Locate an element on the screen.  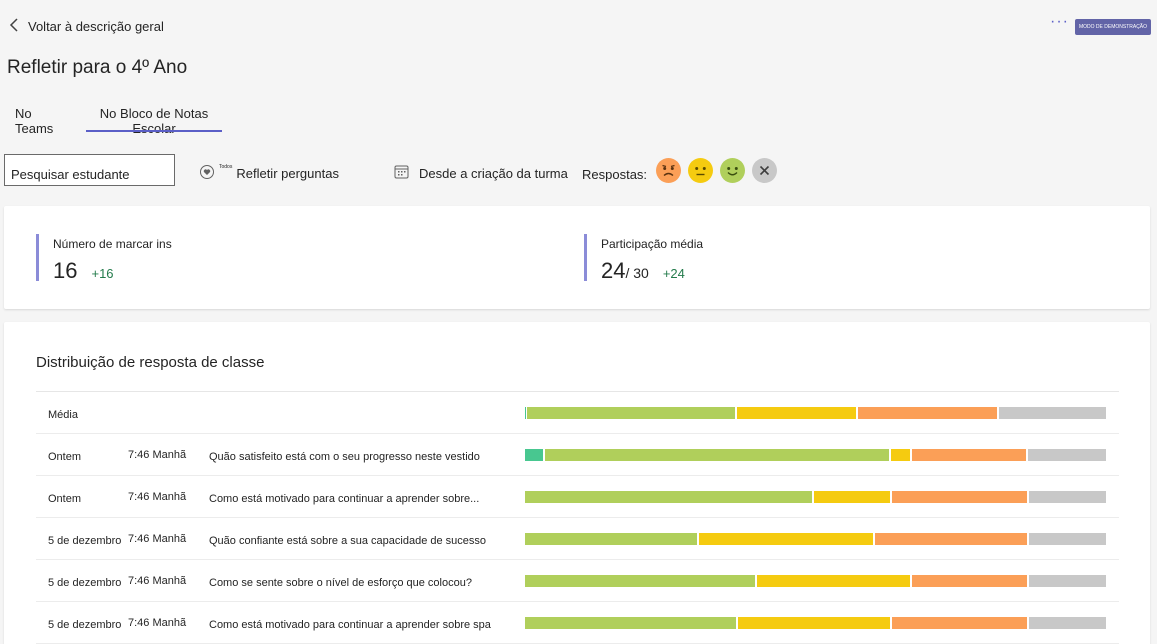
stat-value: 24 is located at coordinates (613, 270).